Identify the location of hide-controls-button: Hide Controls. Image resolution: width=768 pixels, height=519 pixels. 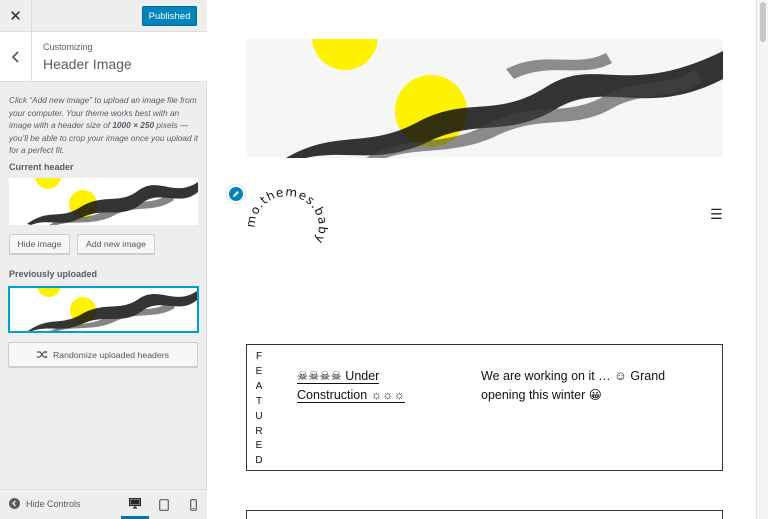
(45, 503).